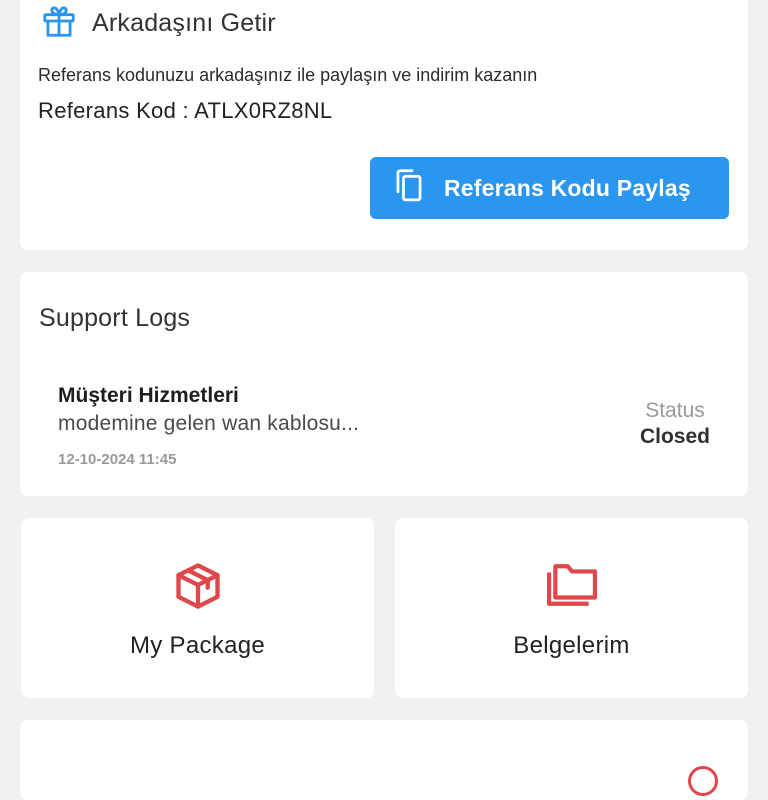 Image resolution: width=768 pixels, height=800 pixels. I want to click on support-logs-title: Support Logs, so click(115, 318).